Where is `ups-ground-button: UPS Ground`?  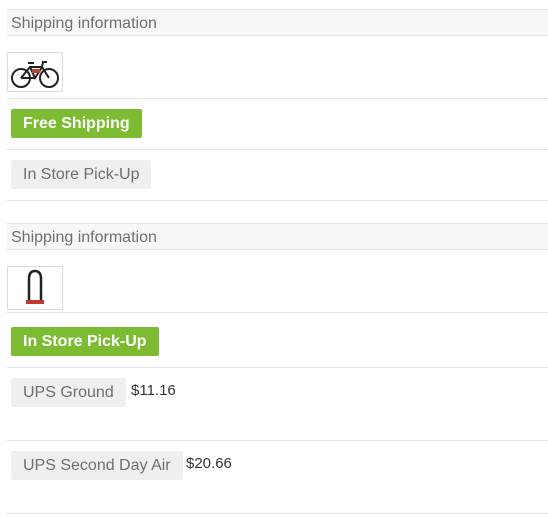
ups-ground-button: UPS Ground is located at coordinates (68, 392).